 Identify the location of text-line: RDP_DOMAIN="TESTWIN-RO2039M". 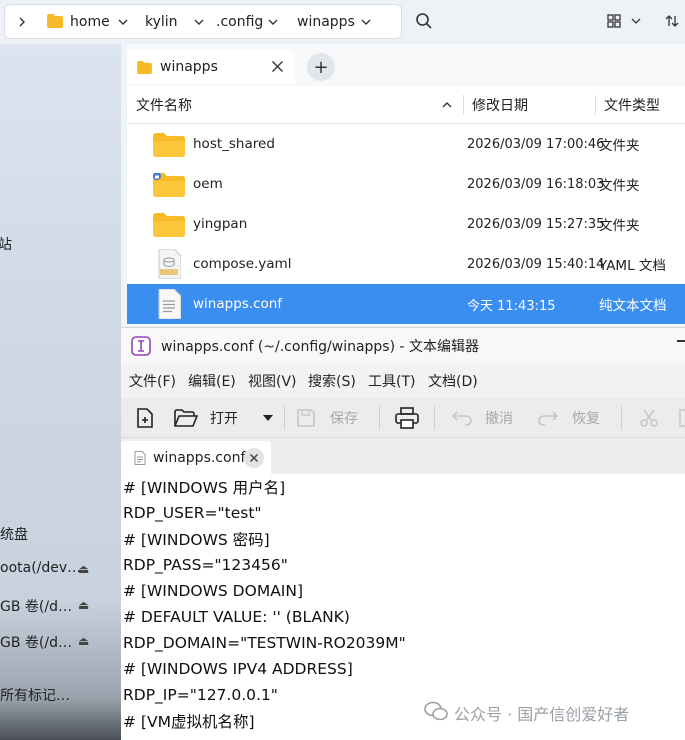
(264, 643).